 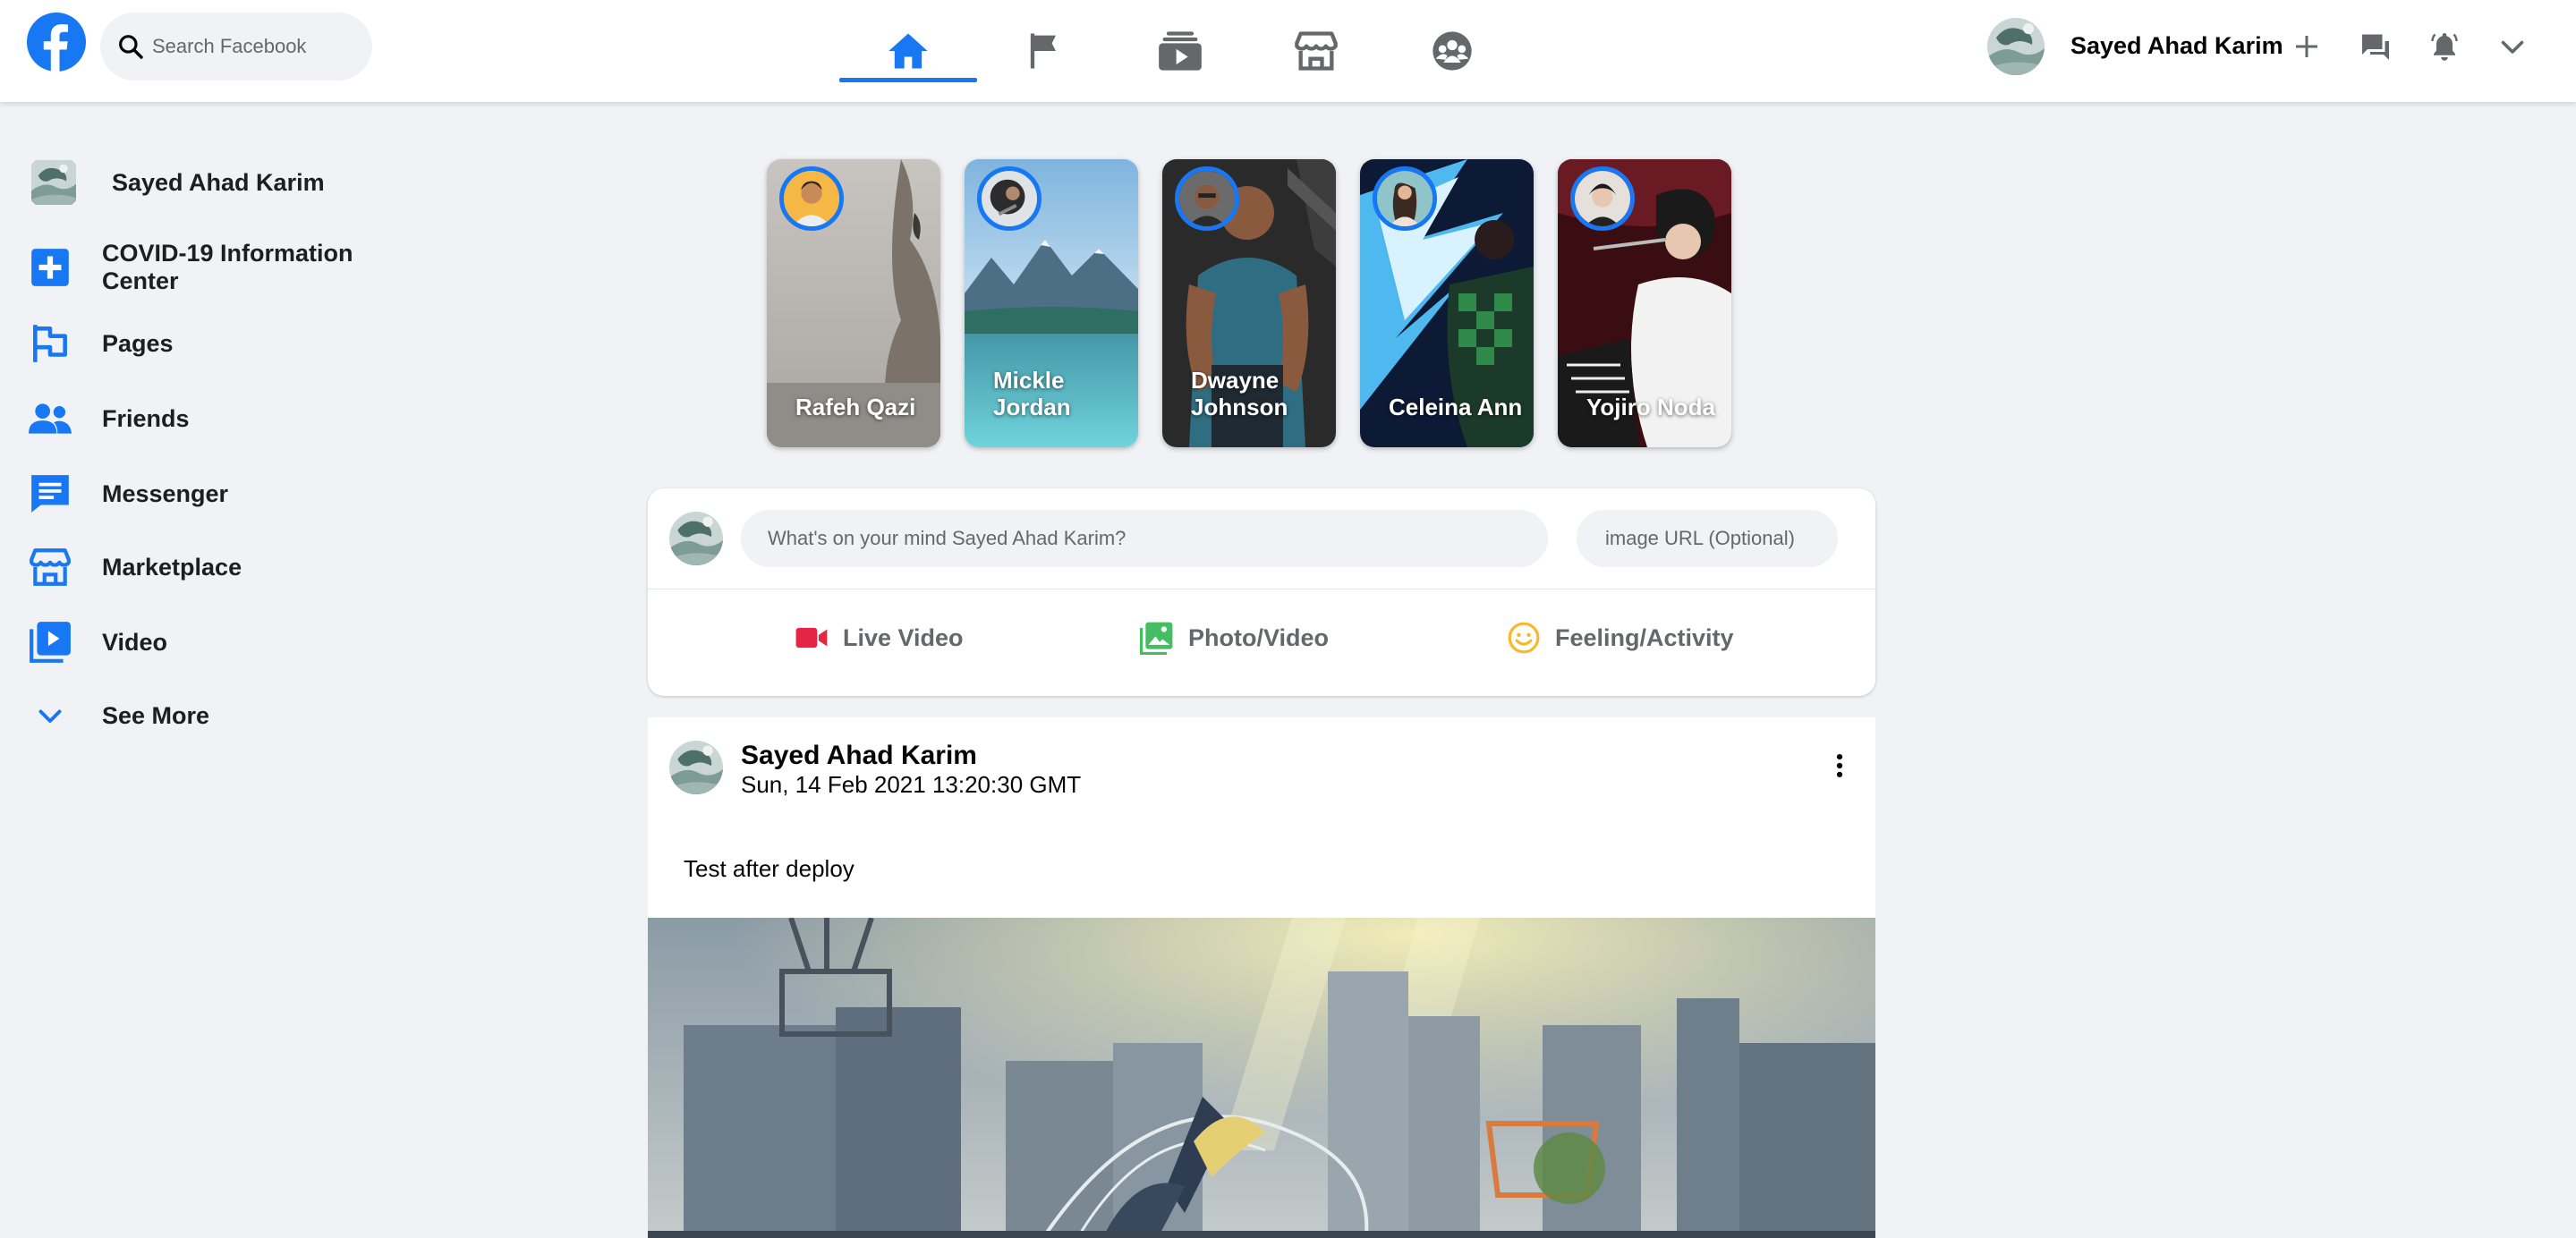 I want to click on post-author-avatar, so click(x=696, y=767).